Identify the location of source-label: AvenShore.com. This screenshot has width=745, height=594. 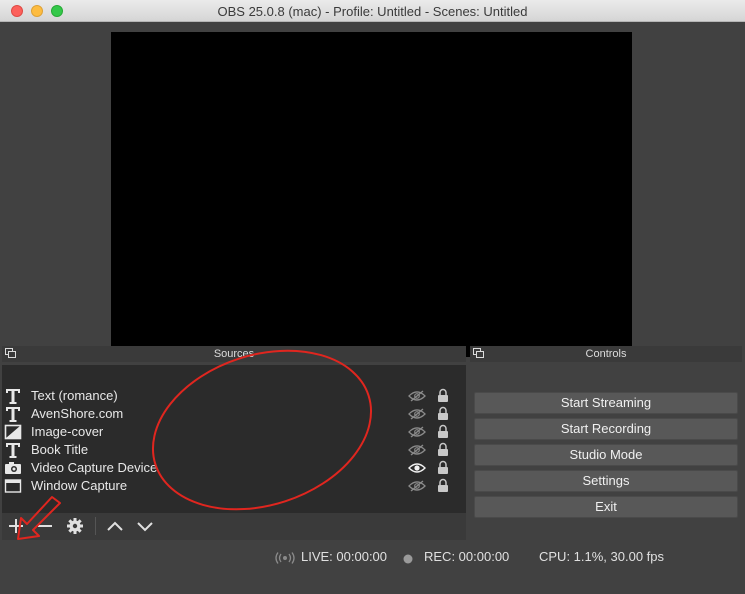
(77, 413).